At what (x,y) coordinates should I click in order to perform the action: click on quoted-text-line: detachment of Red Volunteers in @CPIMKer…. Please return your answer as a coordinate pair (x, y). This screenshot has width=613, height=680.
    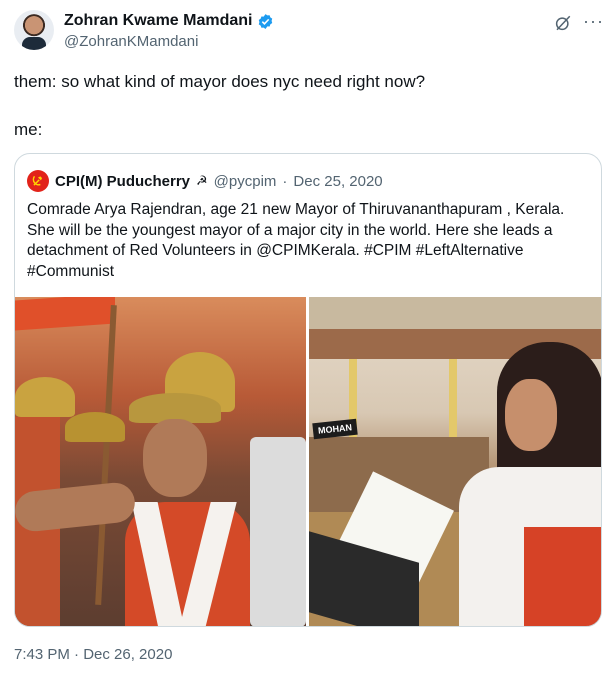
    Looking at the image, I should click on (275, 250).